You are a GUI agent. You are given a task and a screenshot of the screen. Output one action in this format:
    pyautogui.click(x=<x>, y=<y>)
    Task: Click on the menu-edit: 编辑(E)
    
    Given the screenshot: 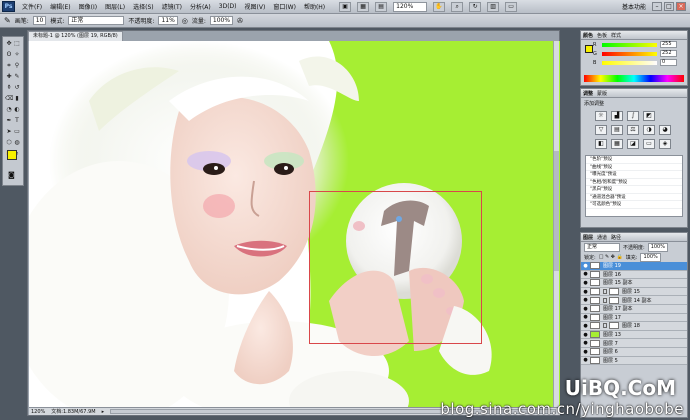 What is the action you would take?
    pyautogui.click(x=60, y=6)
    